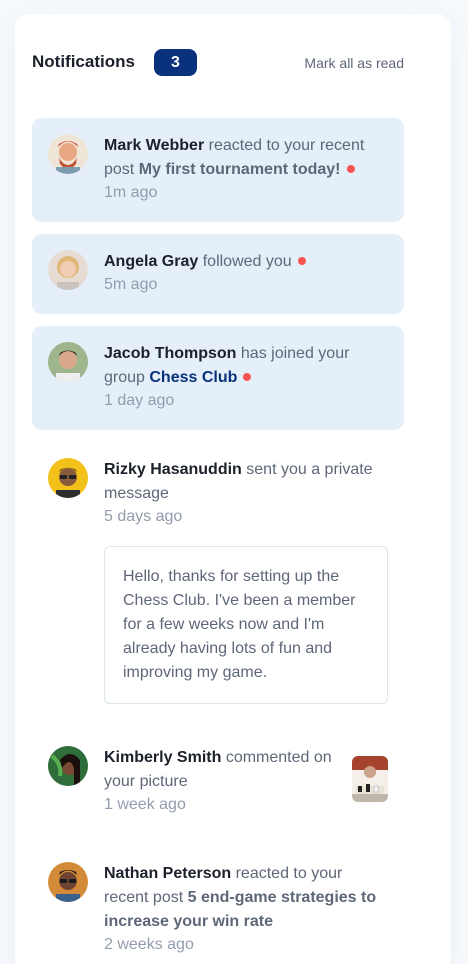  I want to click on notification-time: 1 week ago, so click(145, 804).